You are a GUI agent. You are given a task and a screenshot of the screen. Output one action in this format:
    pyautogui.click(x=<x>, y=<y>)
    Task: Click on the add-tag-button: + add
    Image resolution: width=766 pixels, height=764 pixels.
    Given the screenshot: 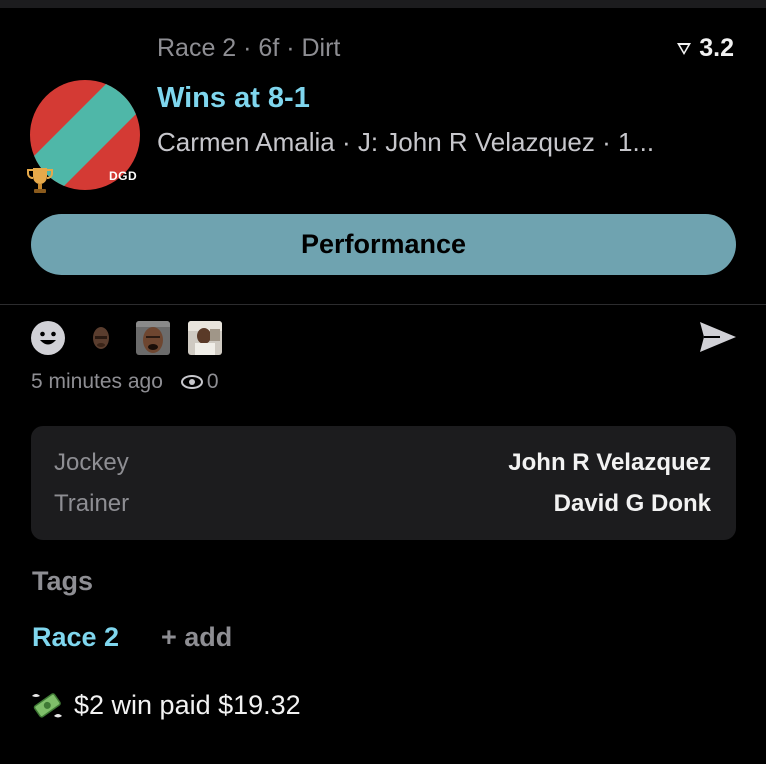 What is the action you would take?
    pyautogui.click(x=196, y=637)
    